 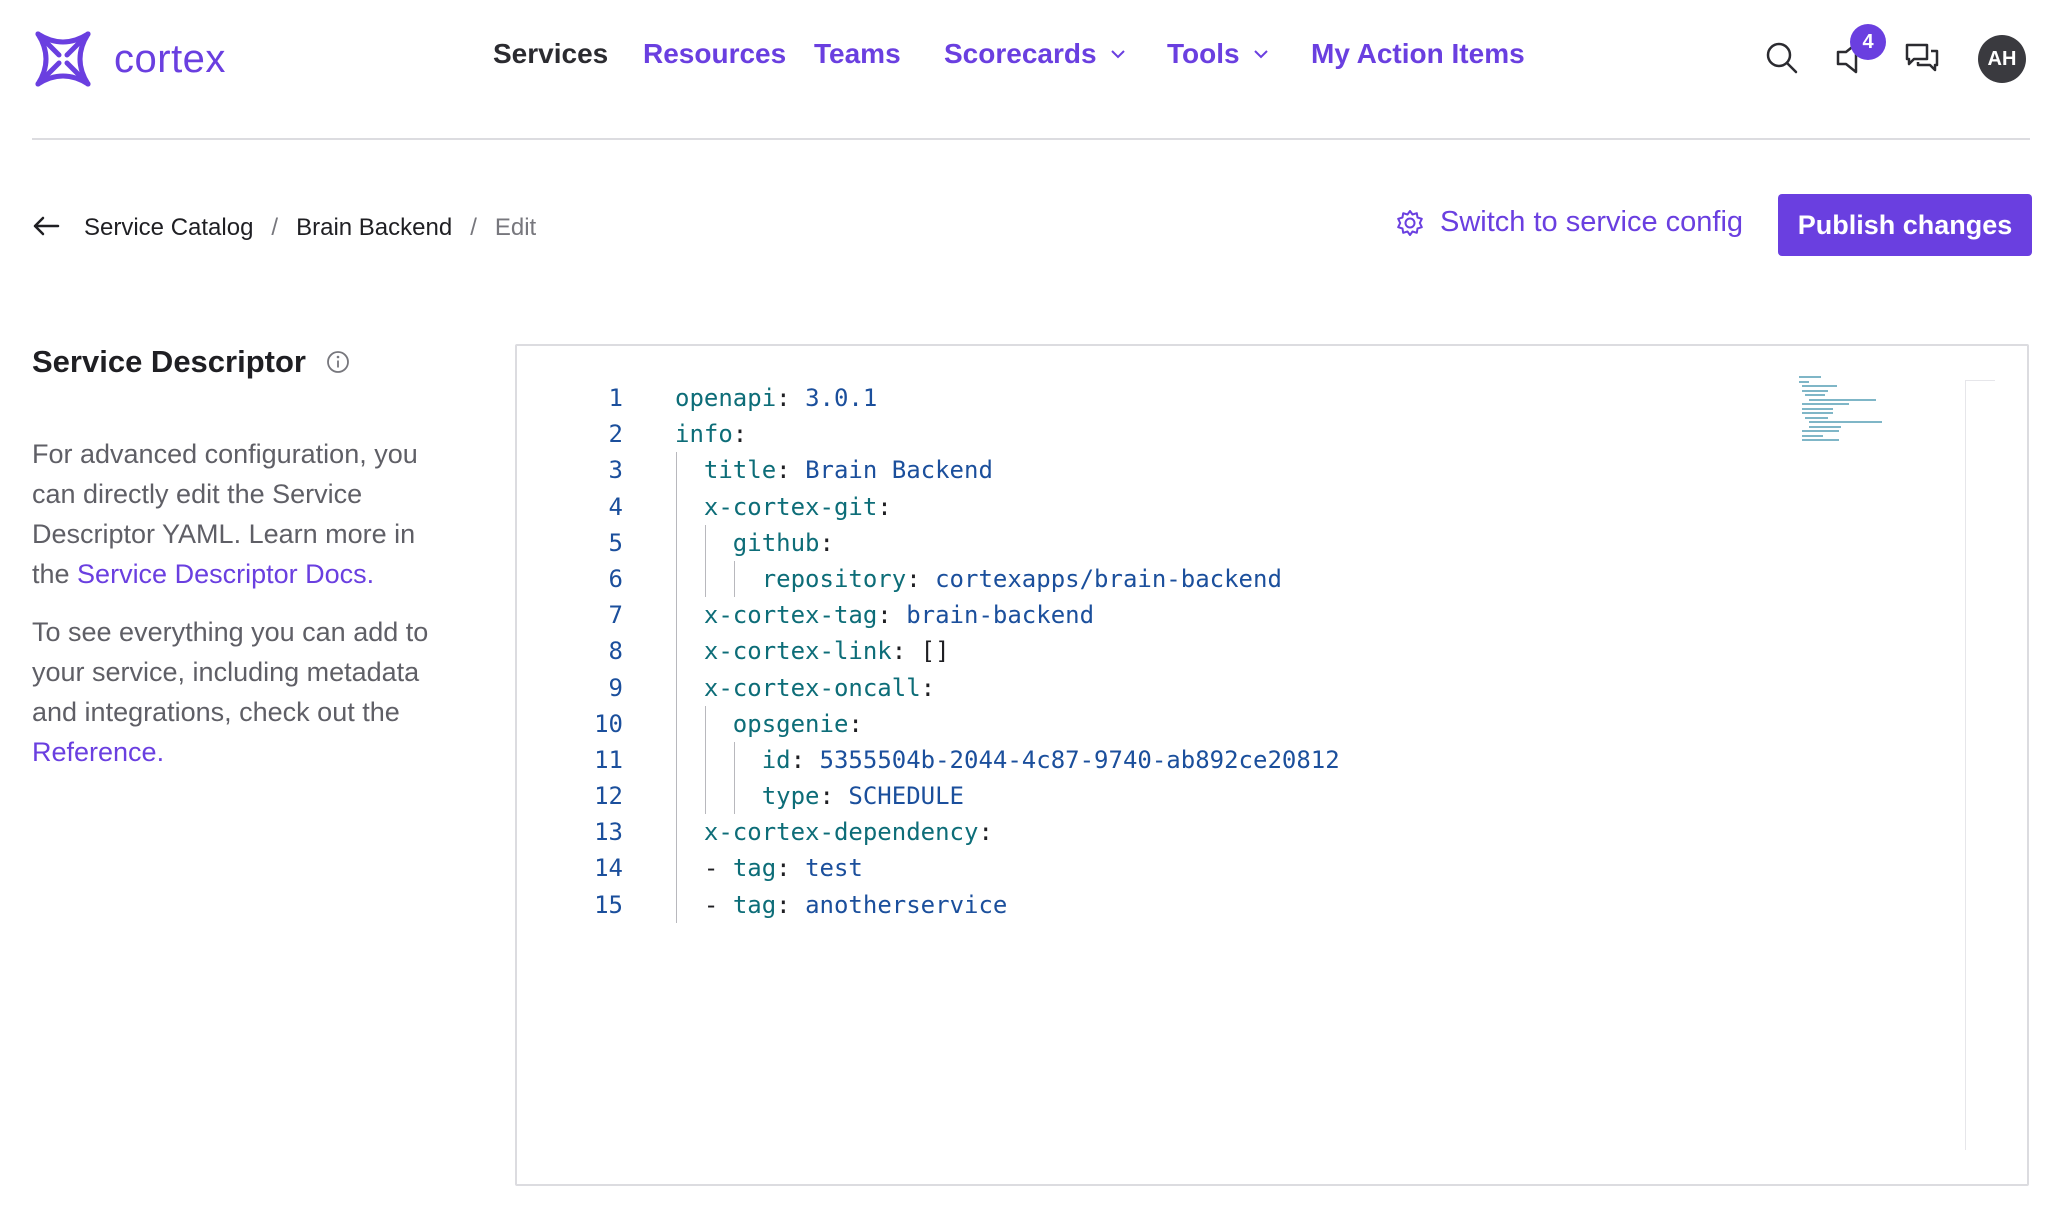 I want to click on breadcrumb-service-catalog: Service Catalog, so click(x=168, y=228).